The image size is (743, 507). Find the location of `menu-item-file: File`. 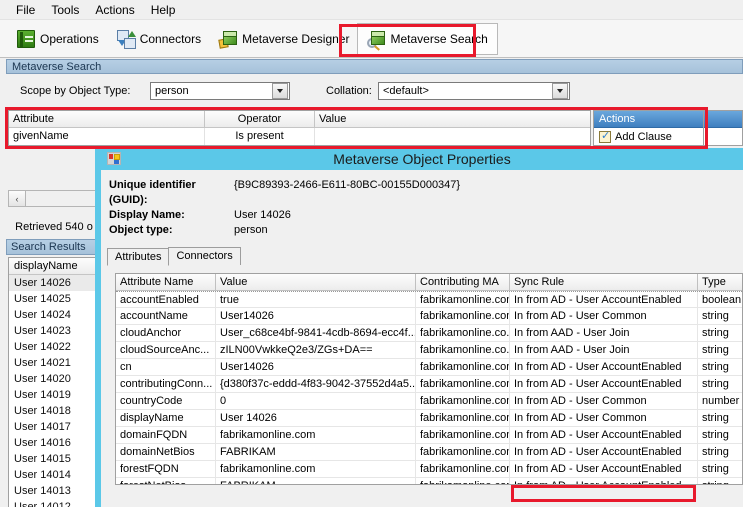

menu-item-file: File is located at coordinates (25, 10).